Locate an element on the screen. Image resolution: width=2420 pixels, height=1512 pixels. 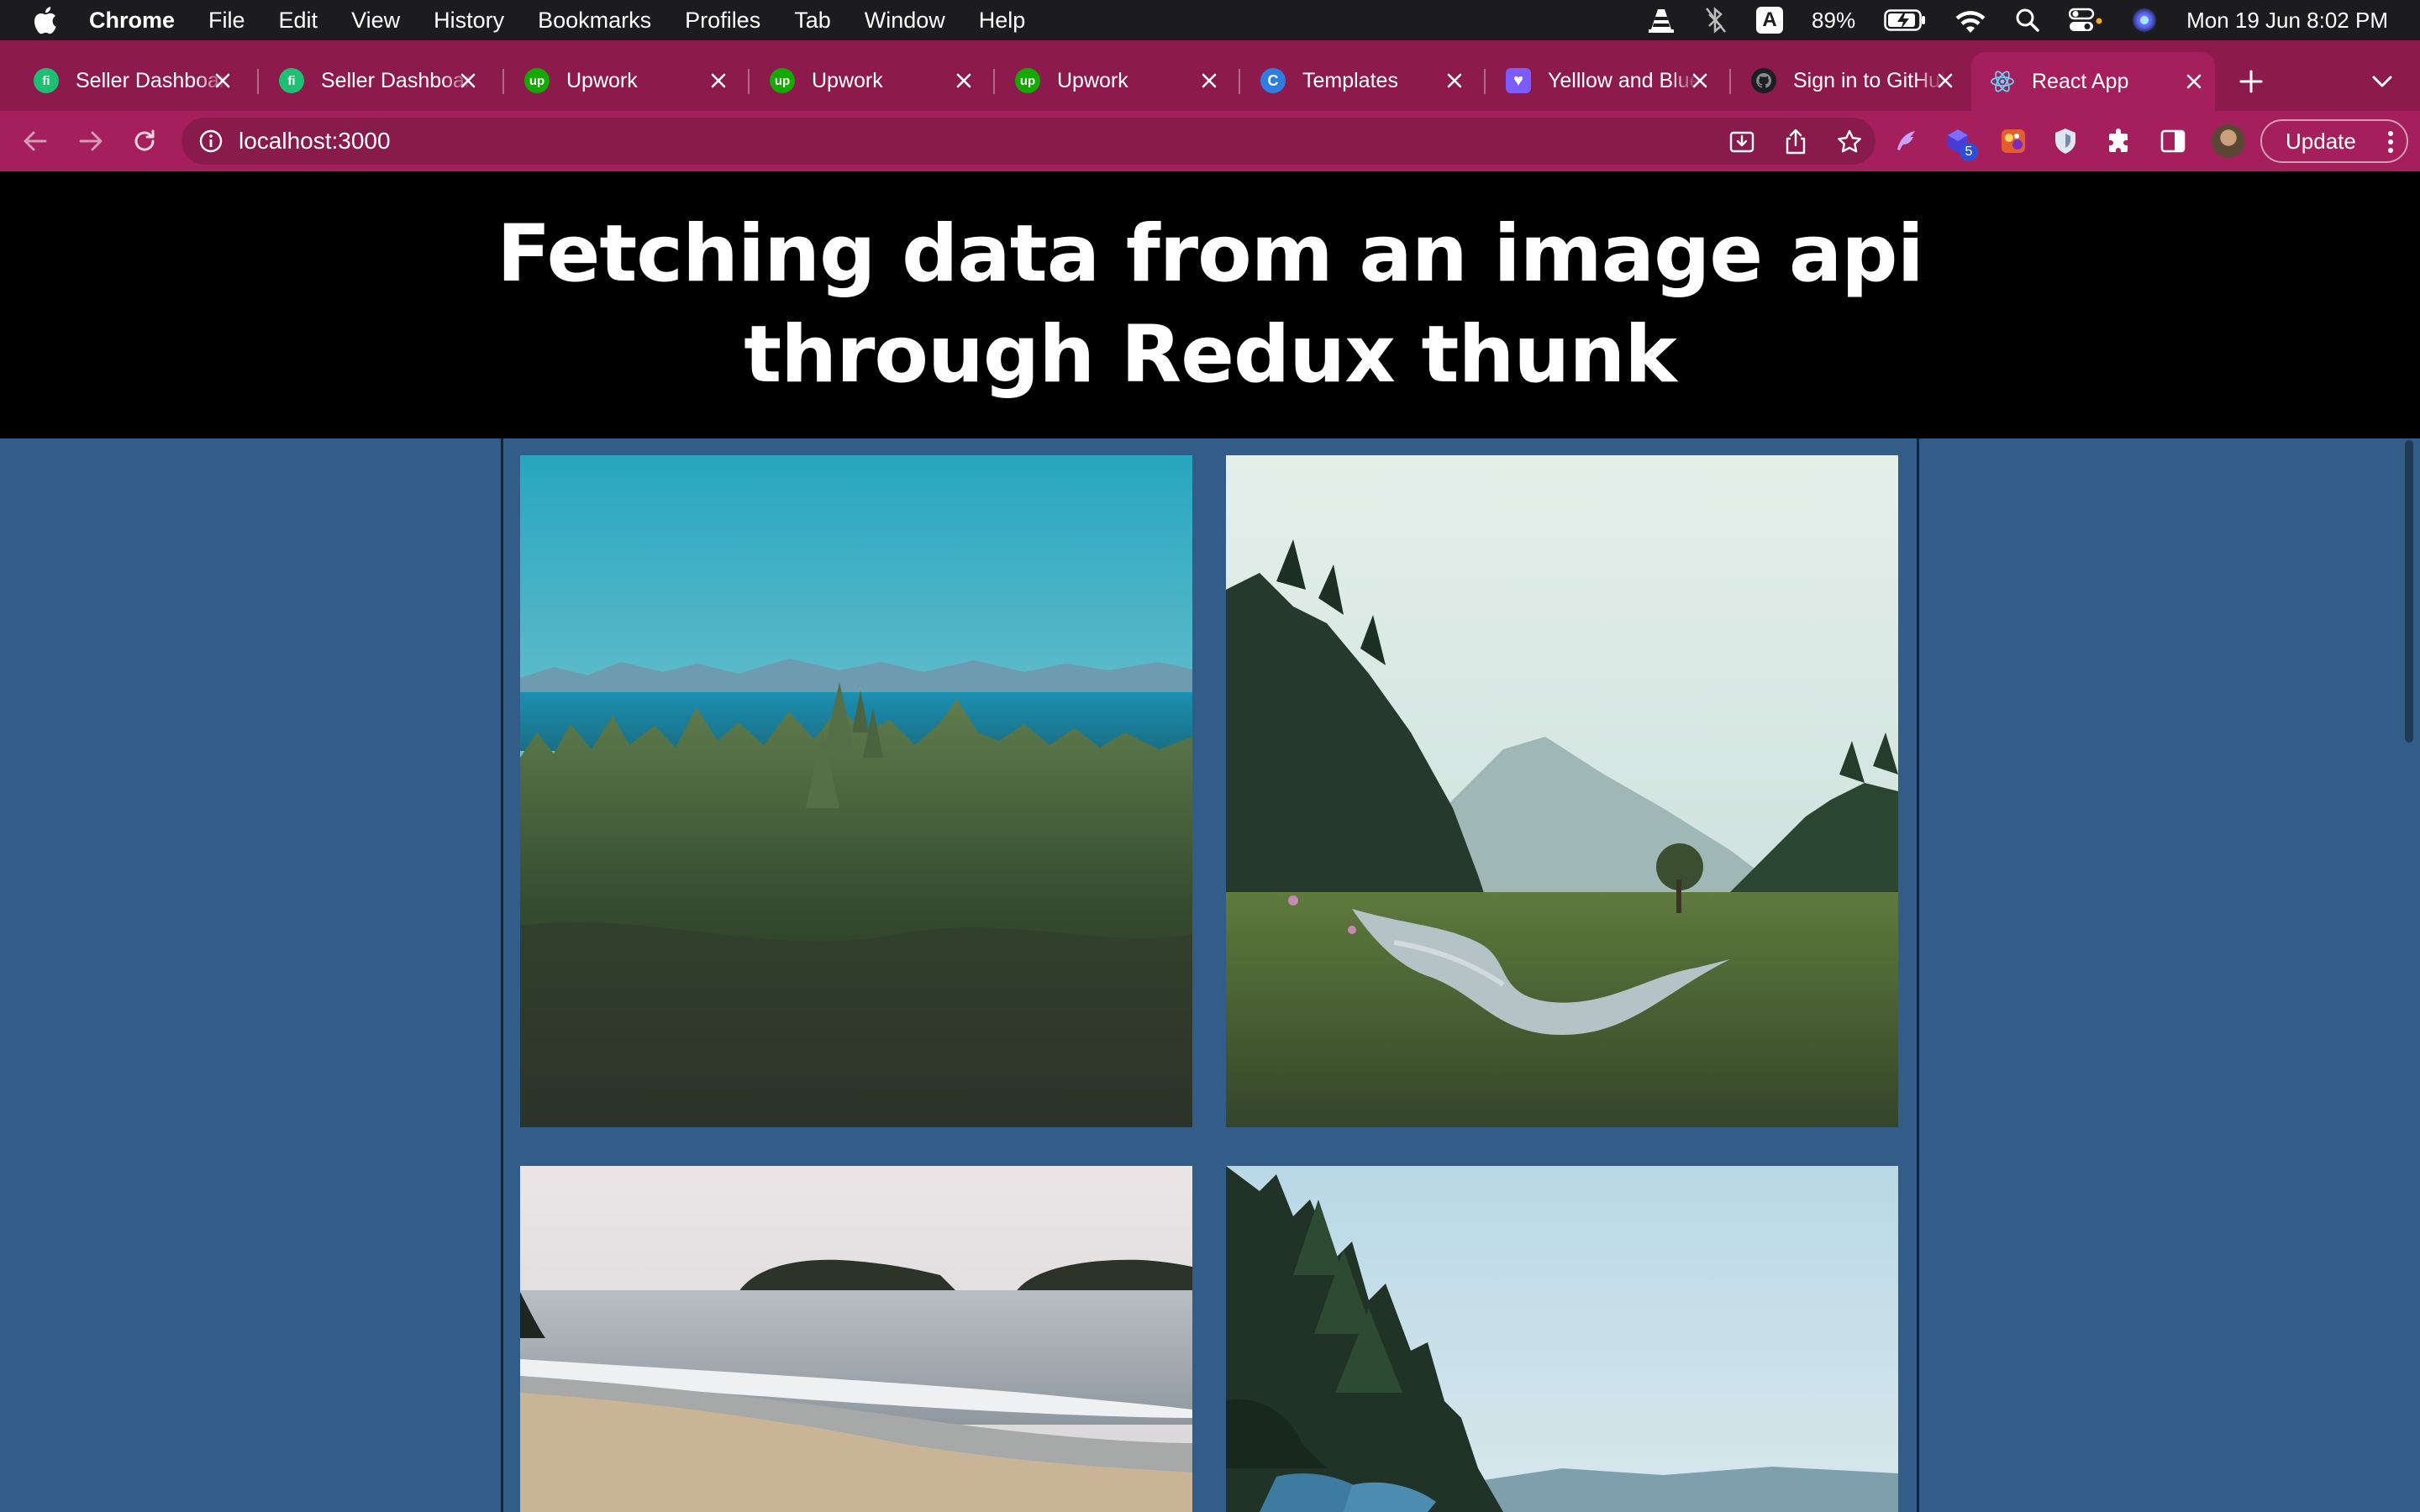
arrow-left-icon is located at coordinates (35, 141).